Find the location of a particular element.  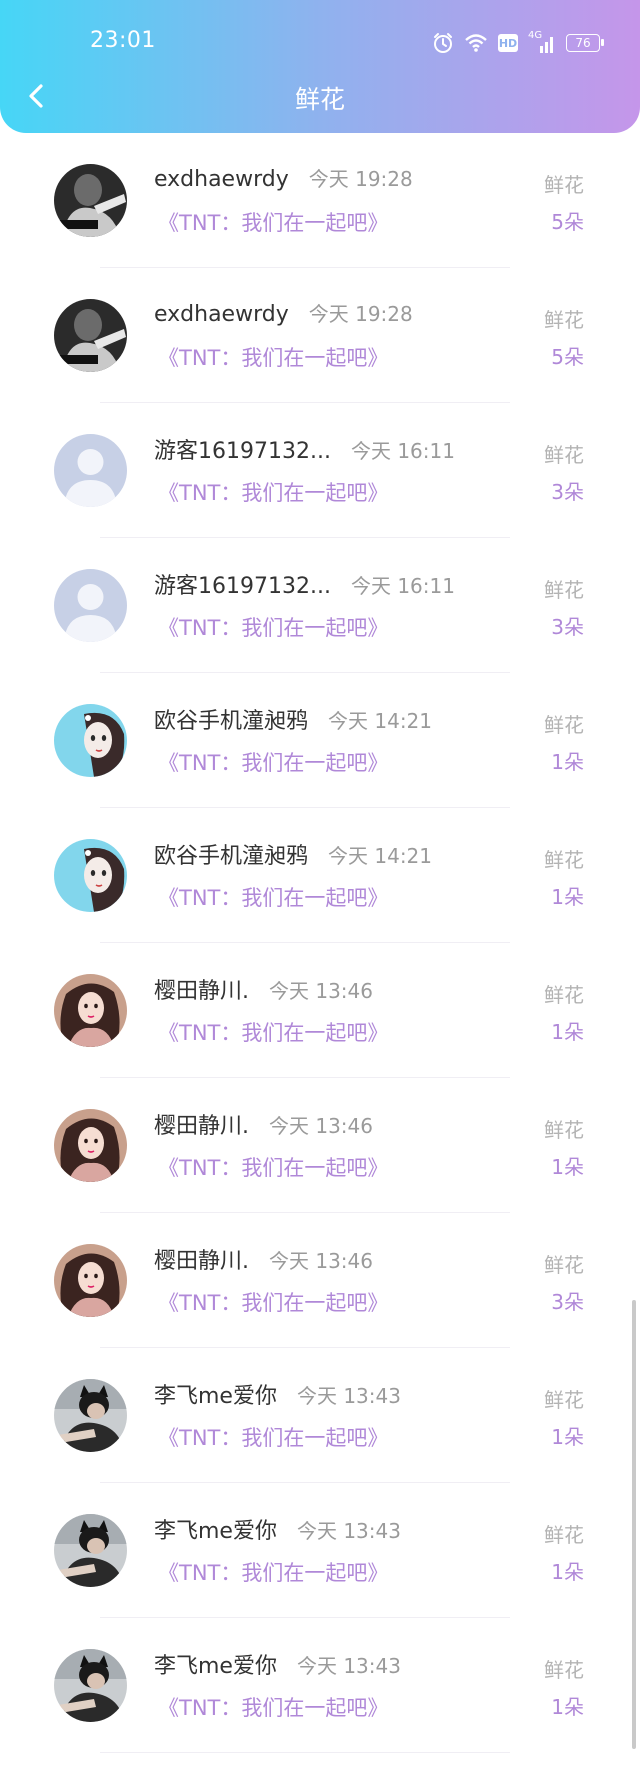

scrollbar is located at coordinates (634, 1524).